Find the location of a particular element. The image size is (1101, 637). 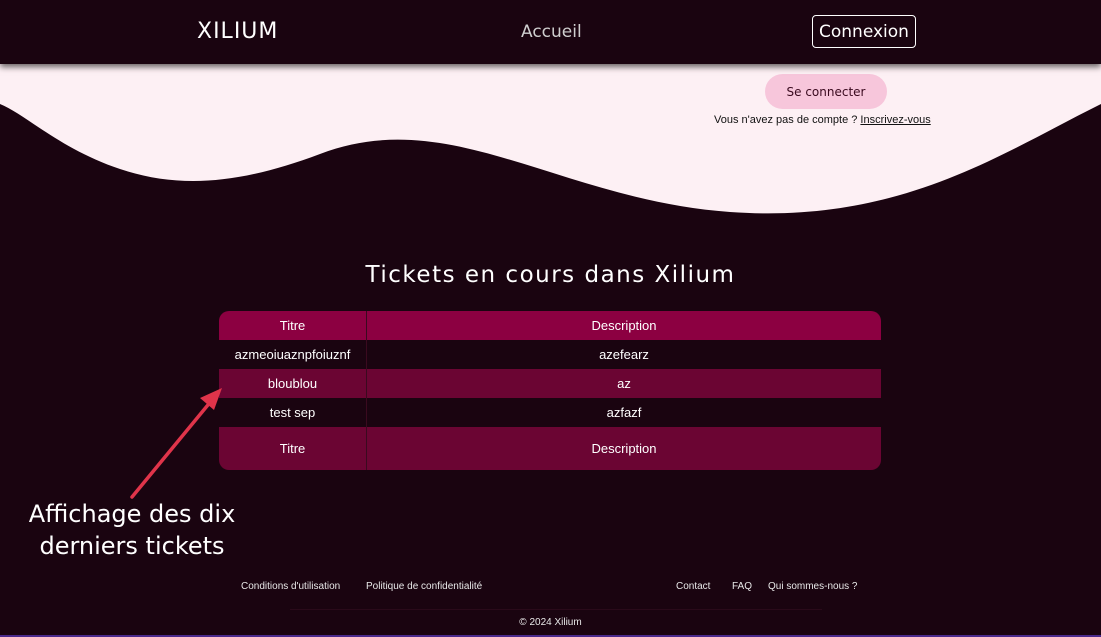

table-row: bloublou az is located at coordinates (550, 383).